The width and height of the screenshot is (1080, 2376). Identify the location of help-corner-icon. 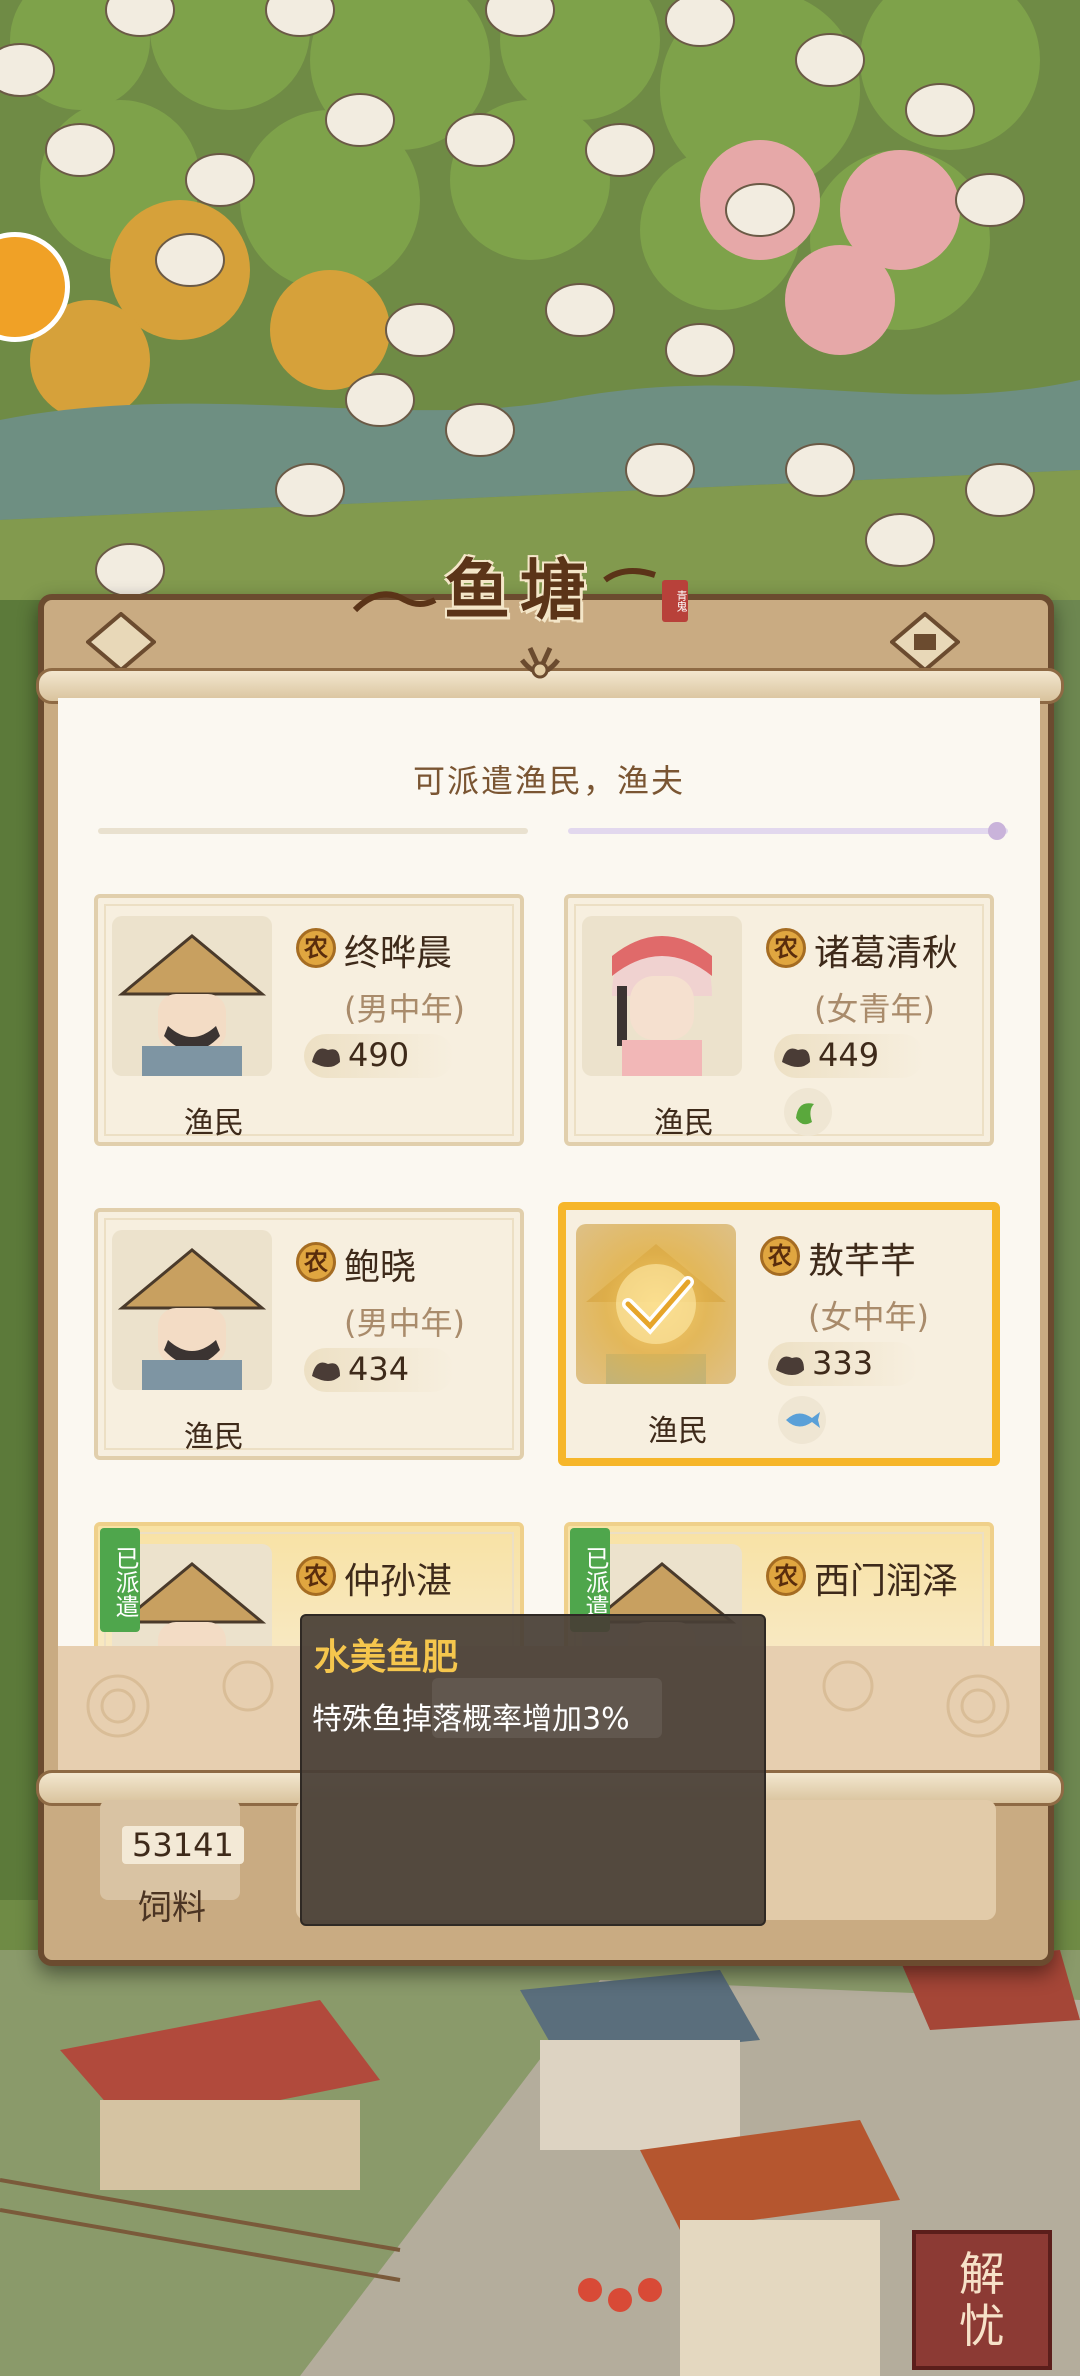
(121, 642).